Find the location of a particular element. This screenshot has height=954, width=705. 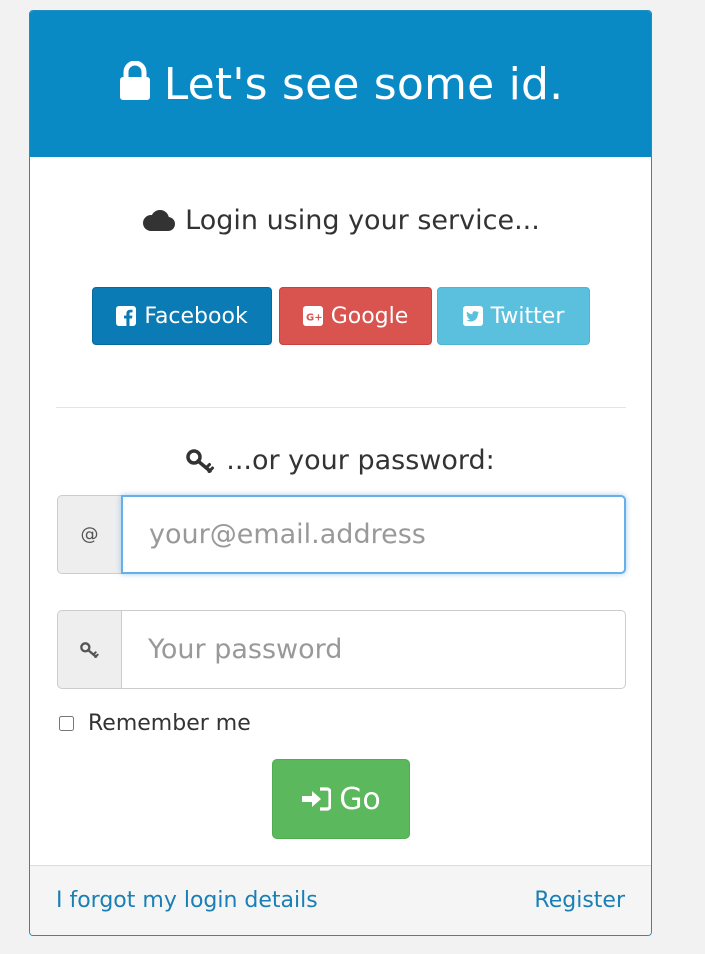

remember-me: Remember me is located at coordinates (154, 723).